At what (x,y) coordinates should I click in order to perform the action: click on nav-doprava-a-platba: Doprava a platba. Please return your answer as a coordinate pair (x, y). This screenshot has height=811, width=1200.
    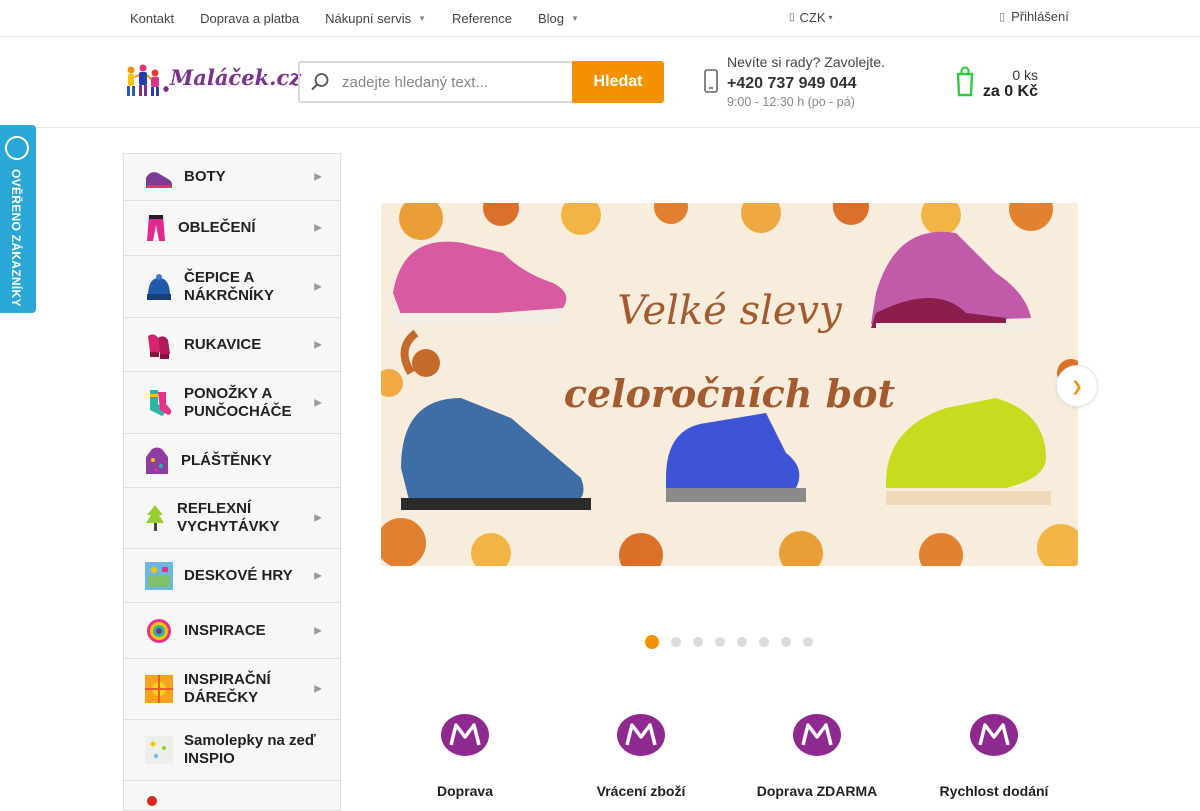
    Looking at the image, I should click on (249, 18).